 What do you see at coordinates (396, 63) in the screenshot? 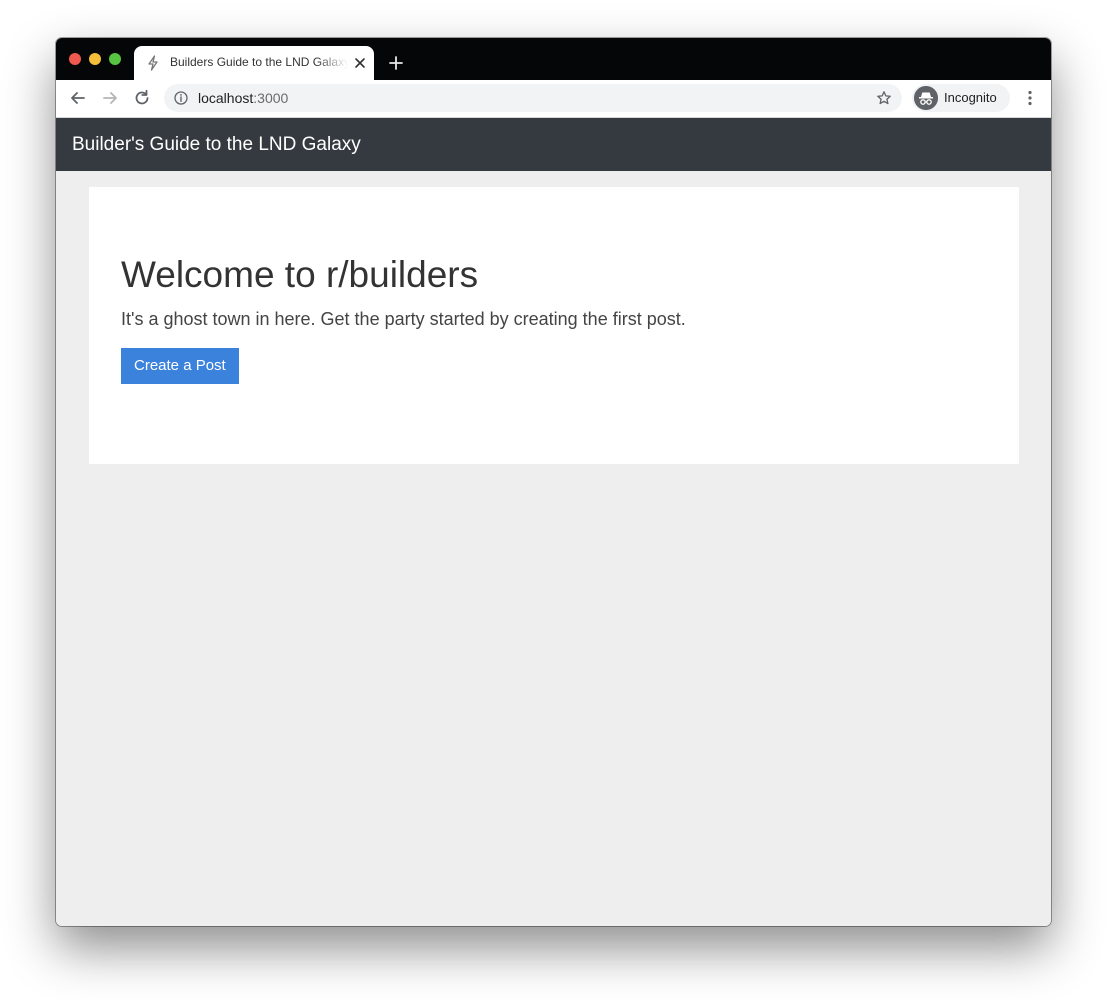
I see `new-tab-icon` at bounding box center [396, 63].